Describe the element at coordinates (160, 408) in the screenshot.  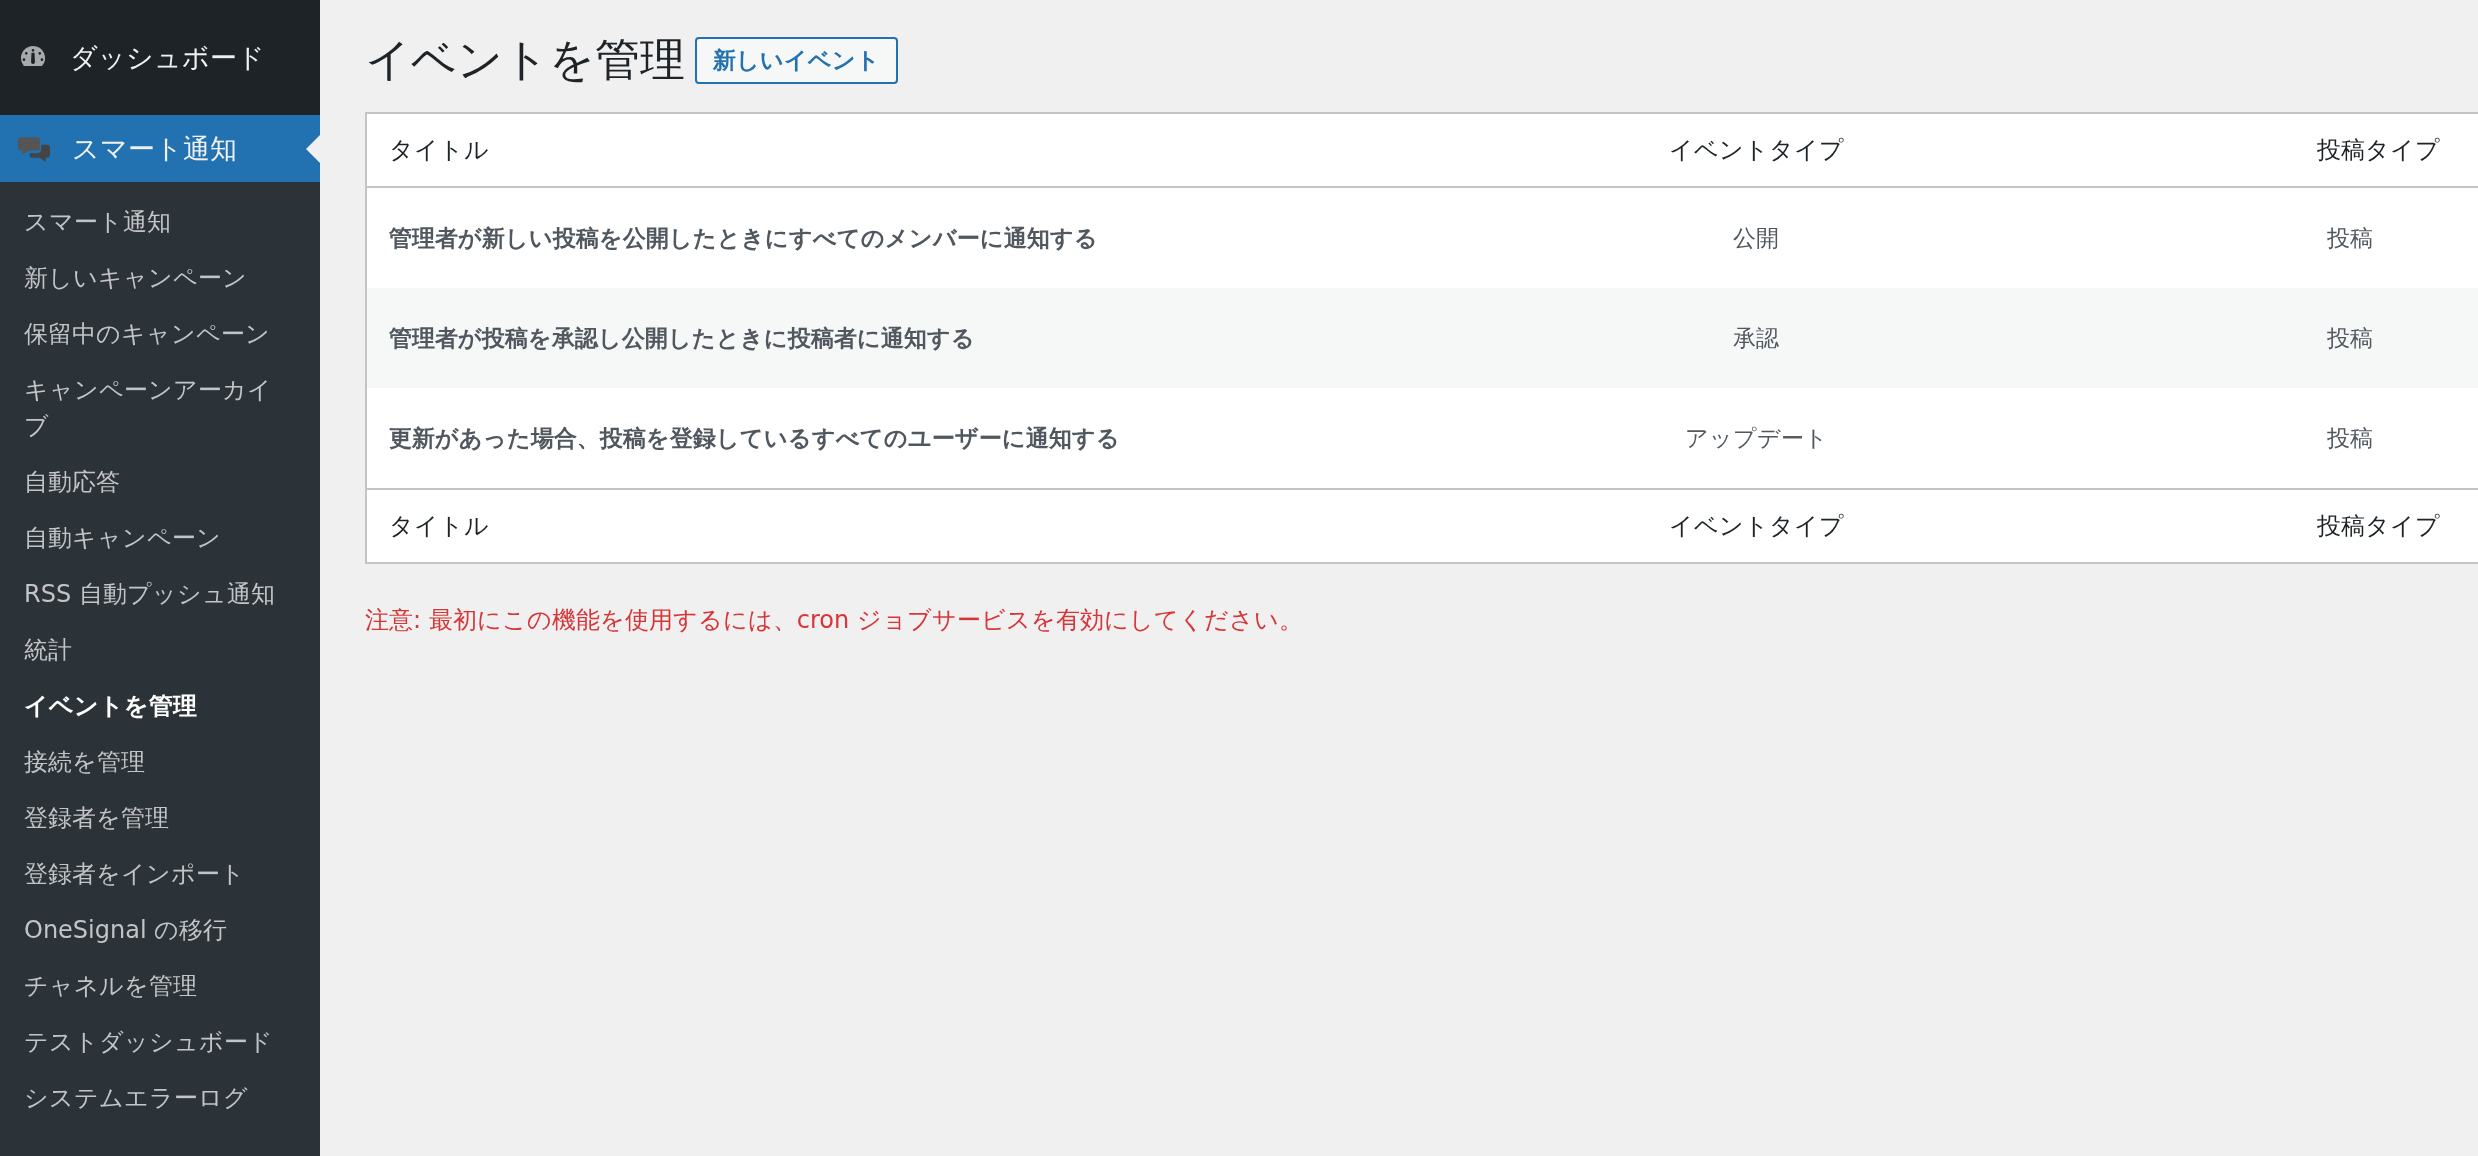
I see `submenu-item: キャンペーンアーカイブ` at that location.